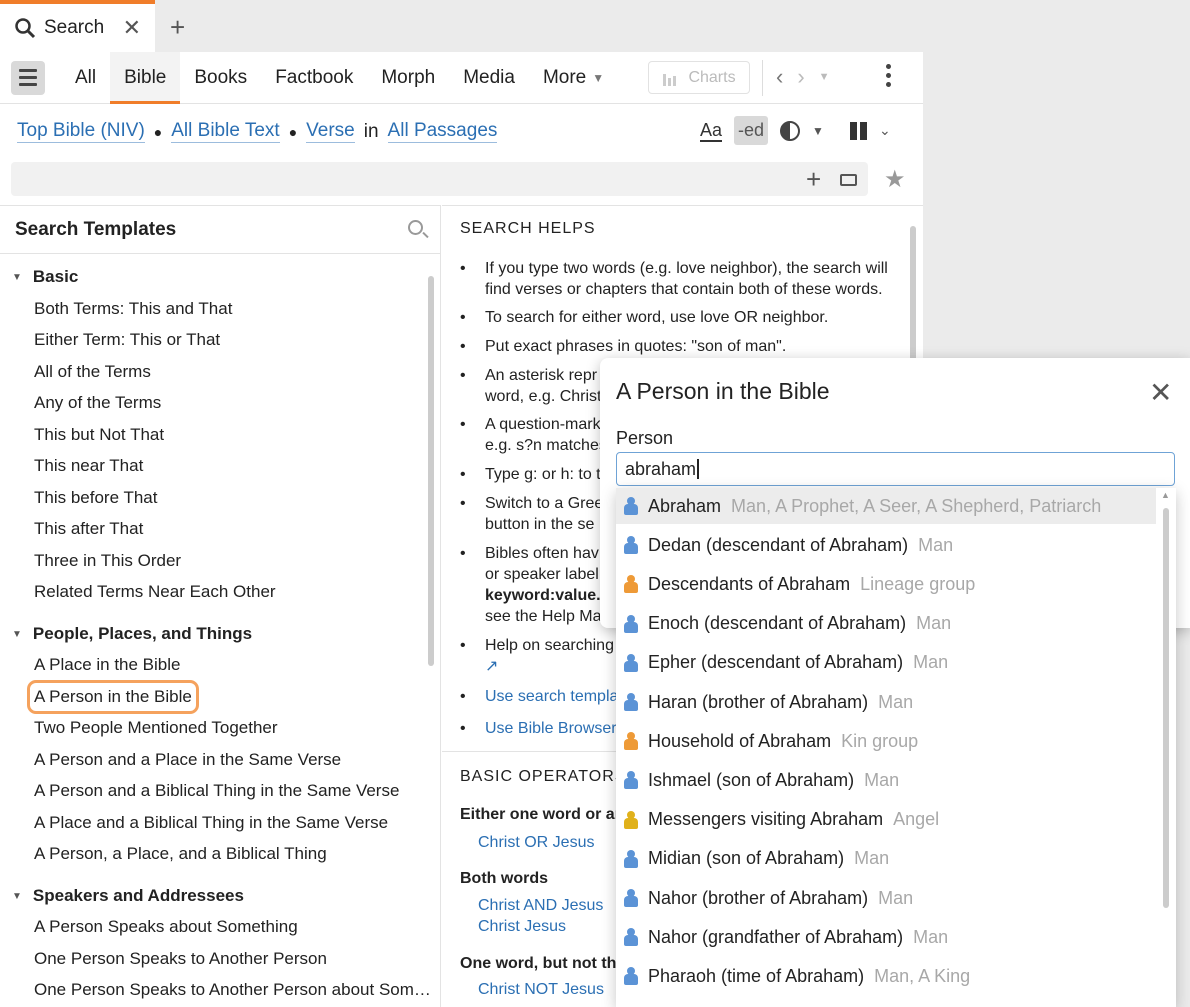 The width and height of the screenshot is (1190, 1007). I want to click on autocomplete-scrollbar, so click(1166, 708).